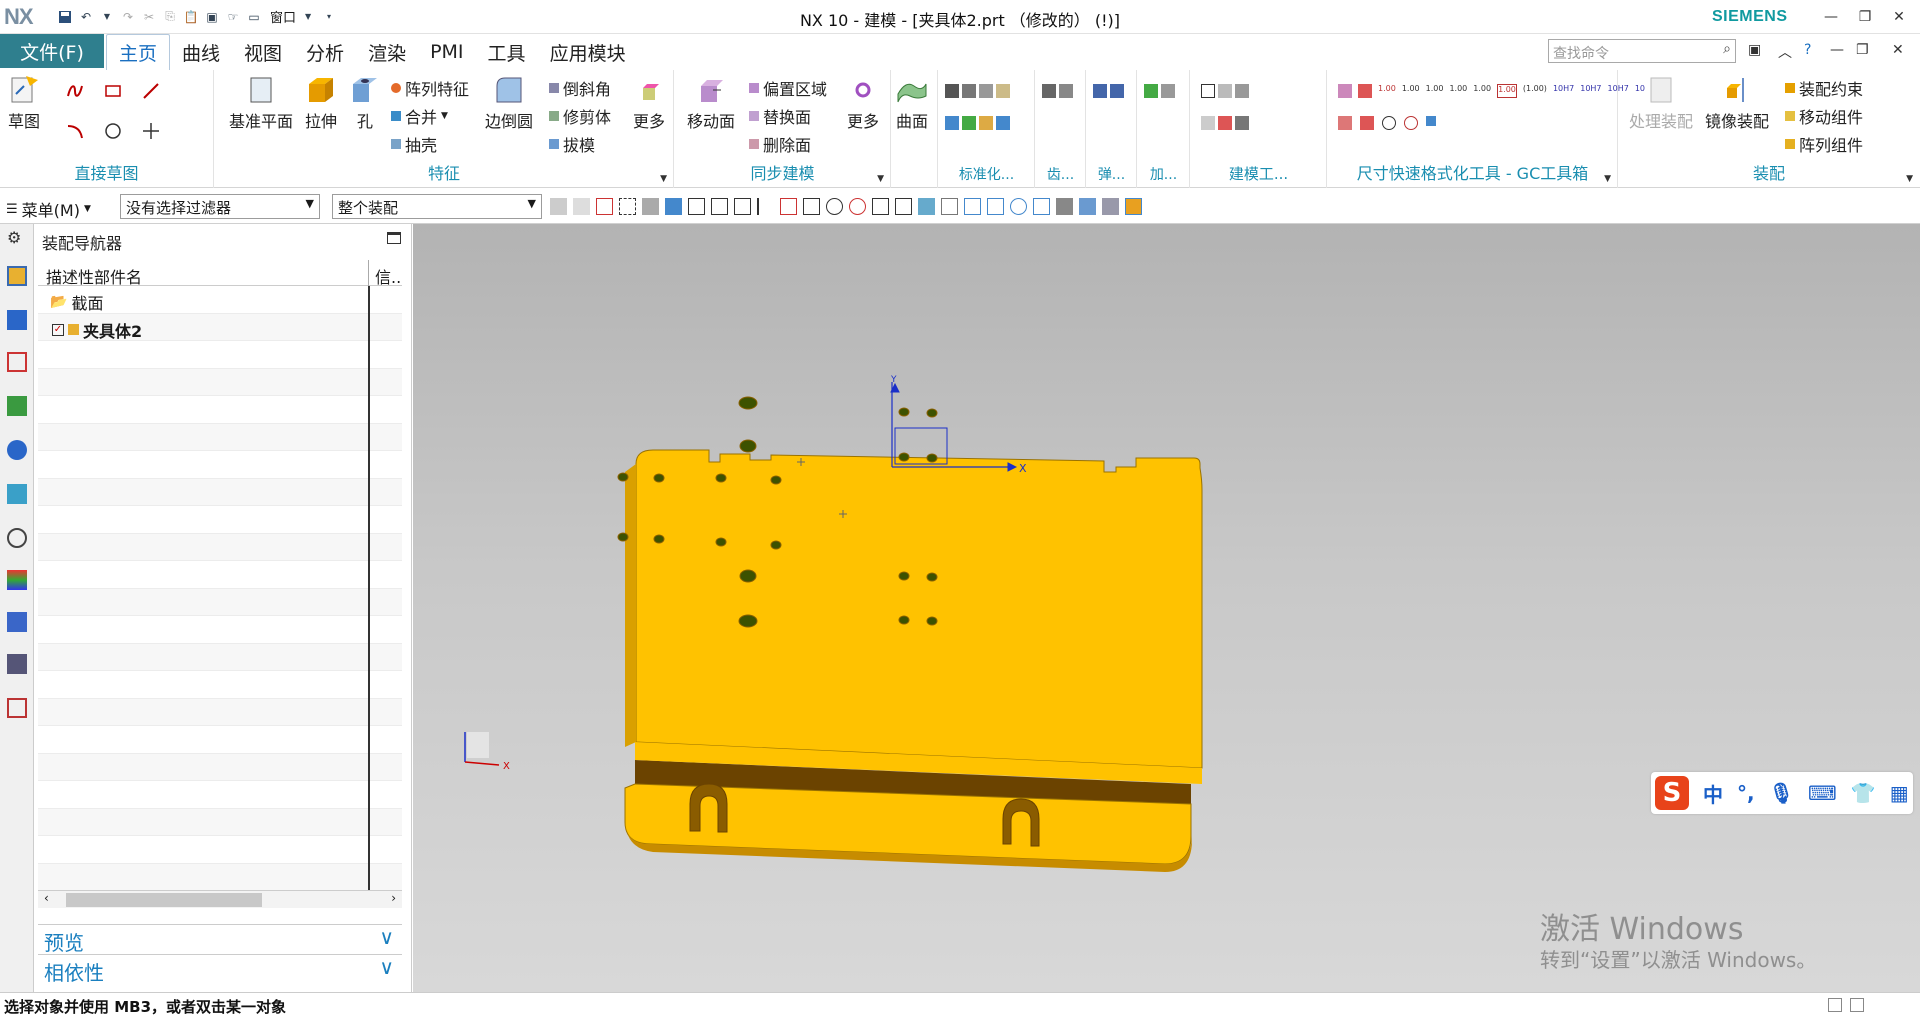  What do you see at coordinates (263, 52) in the screenshot?
I see `tab-view: 视图` at bounding box center [263, 52].